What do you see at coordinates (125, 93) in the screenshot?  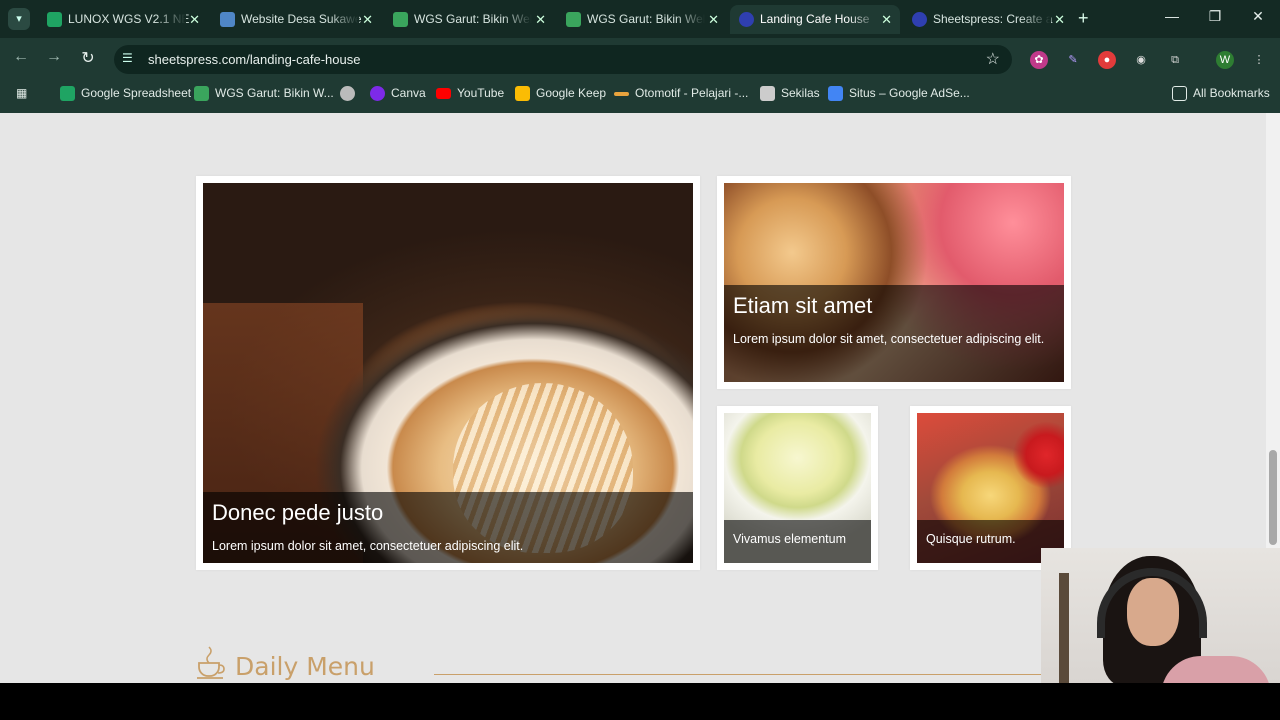 I see `bookmark-google-spreadsheet: Google Spreadsheet` at bounding box center [125, 93].